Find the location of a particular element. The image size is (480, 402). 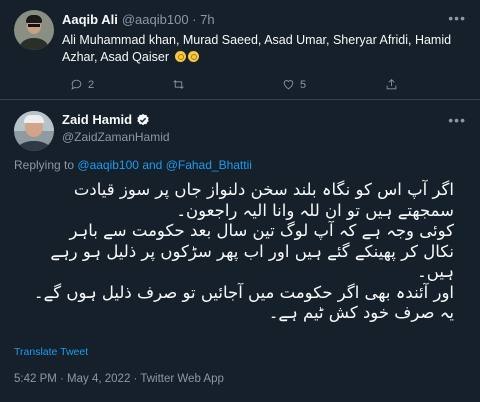

retweet-button is located at coordinates (181, 84).